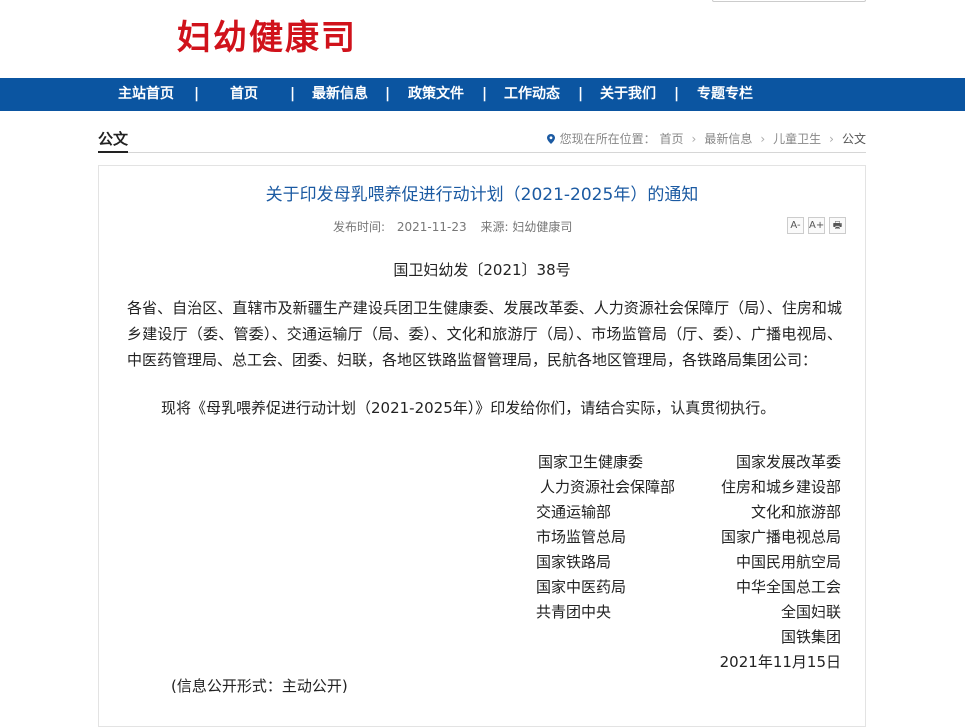 This screenshot has width=965, height=727. Describe the element at coordinates (482, 195) in the screenshot. I see `article-title: 关于印发母乳喂养促进行动计划（2021-2025年）的通知` at that location.